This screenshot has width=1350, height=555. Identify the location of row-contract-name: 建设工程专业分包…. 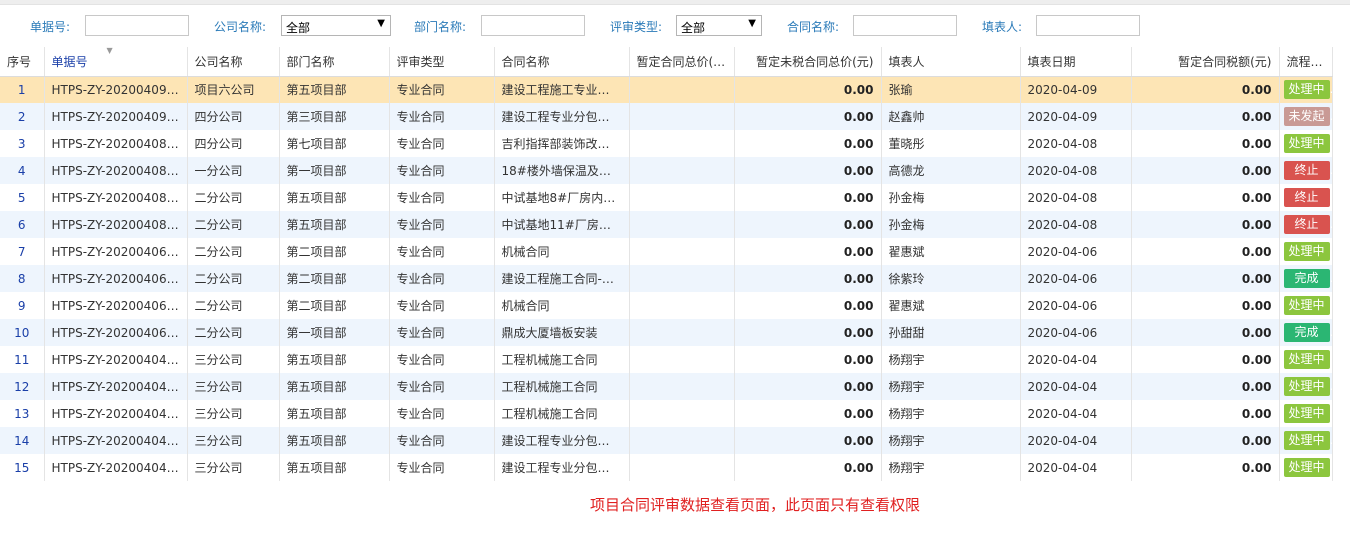
(562, 467).